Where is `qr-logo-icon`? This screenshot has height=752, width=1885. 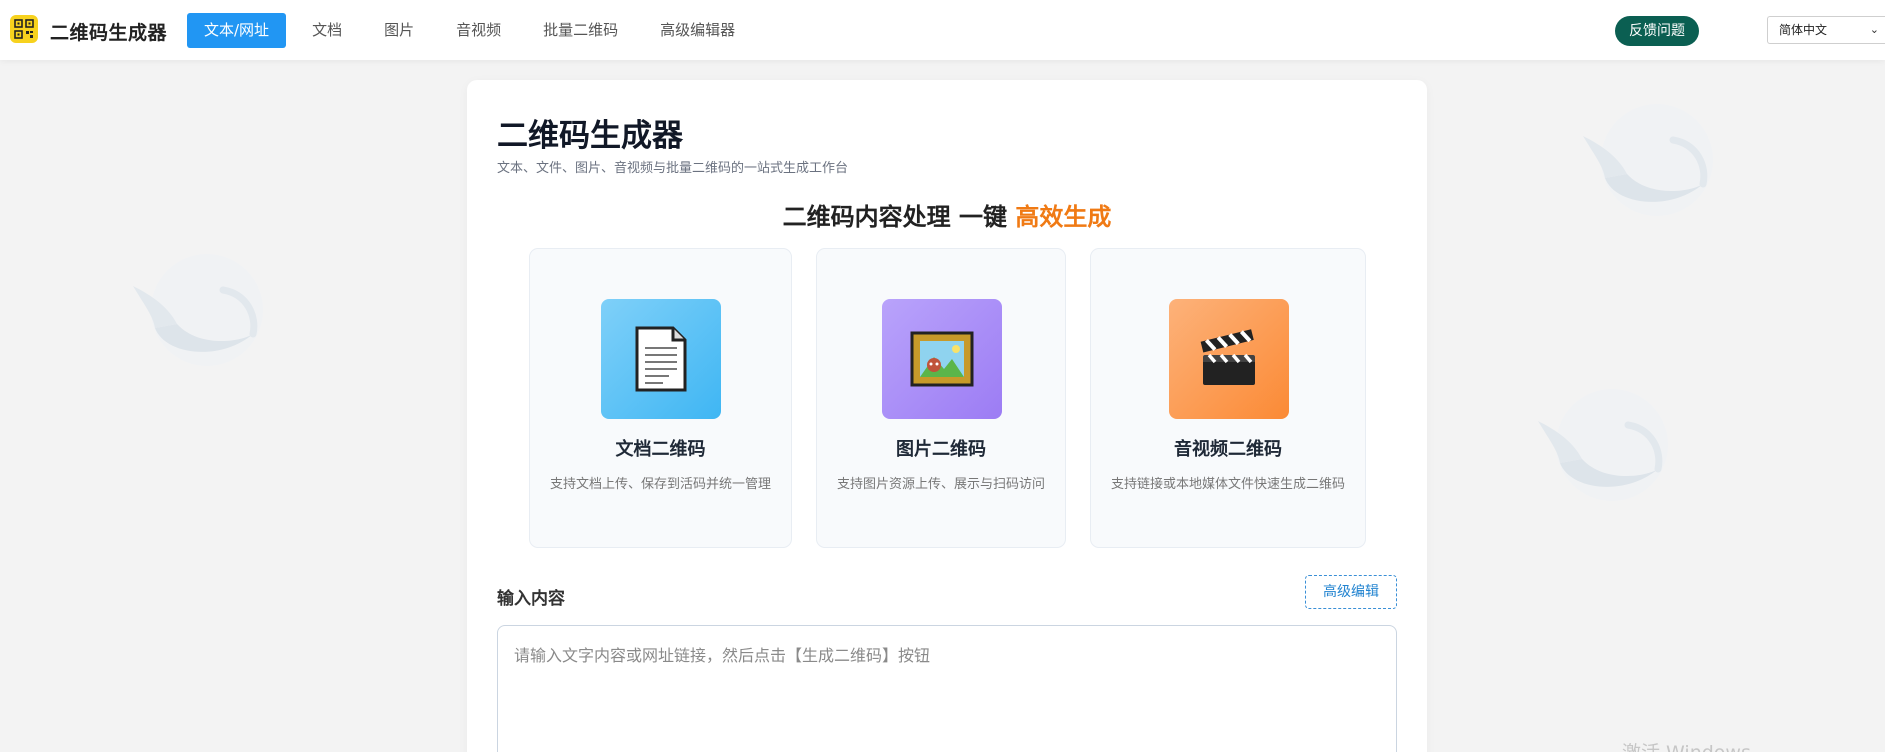 qr-logo-icon is located at coordinates (24, 29).